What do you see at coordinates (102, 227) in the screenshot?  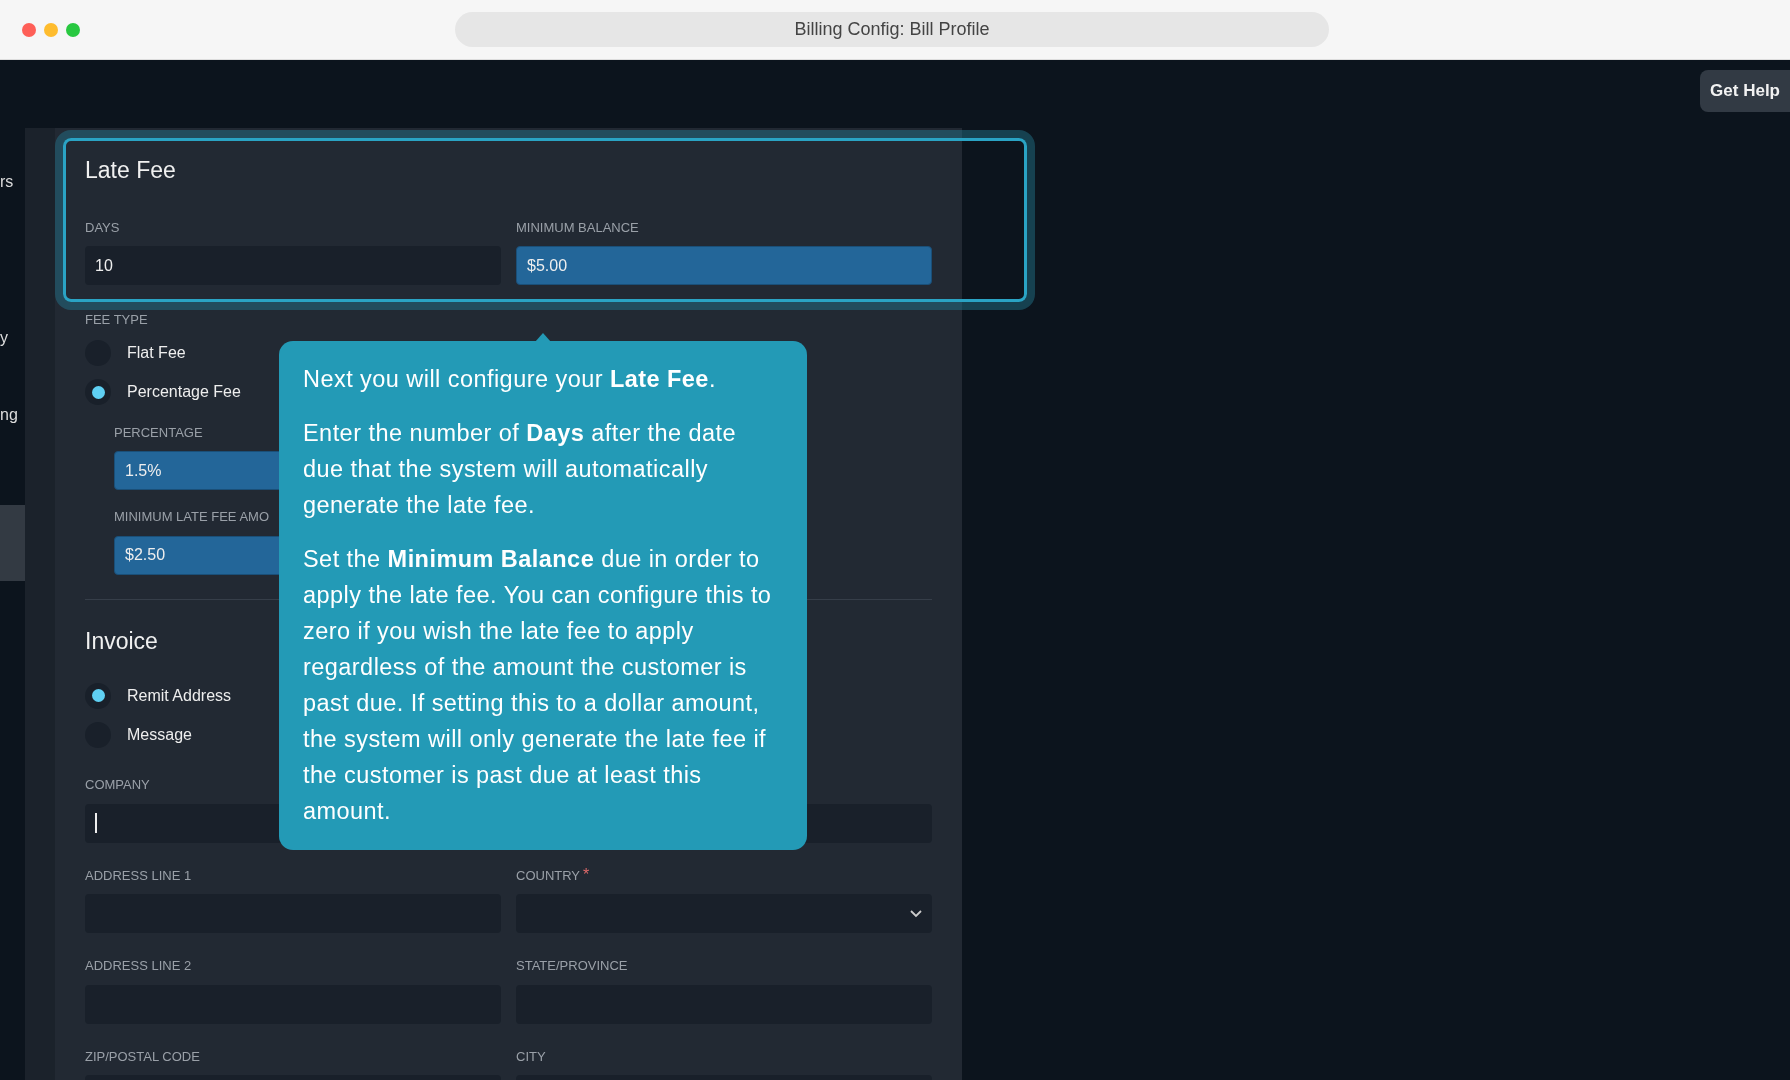 I see `field-label: DAYS` at bounding box center [102, 227].